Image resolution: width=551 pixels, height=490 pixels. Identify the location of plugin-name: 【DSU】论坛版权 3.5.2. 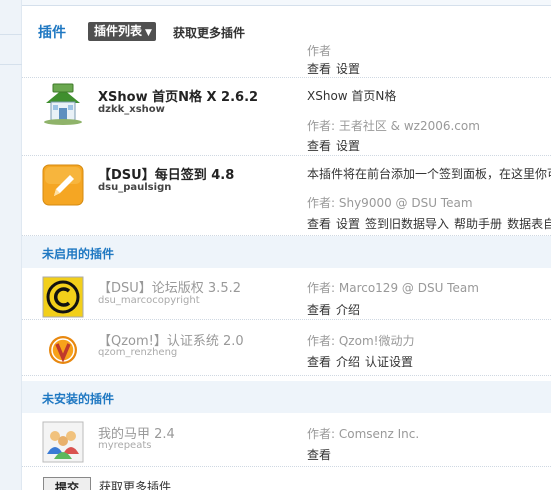
(169, 288).